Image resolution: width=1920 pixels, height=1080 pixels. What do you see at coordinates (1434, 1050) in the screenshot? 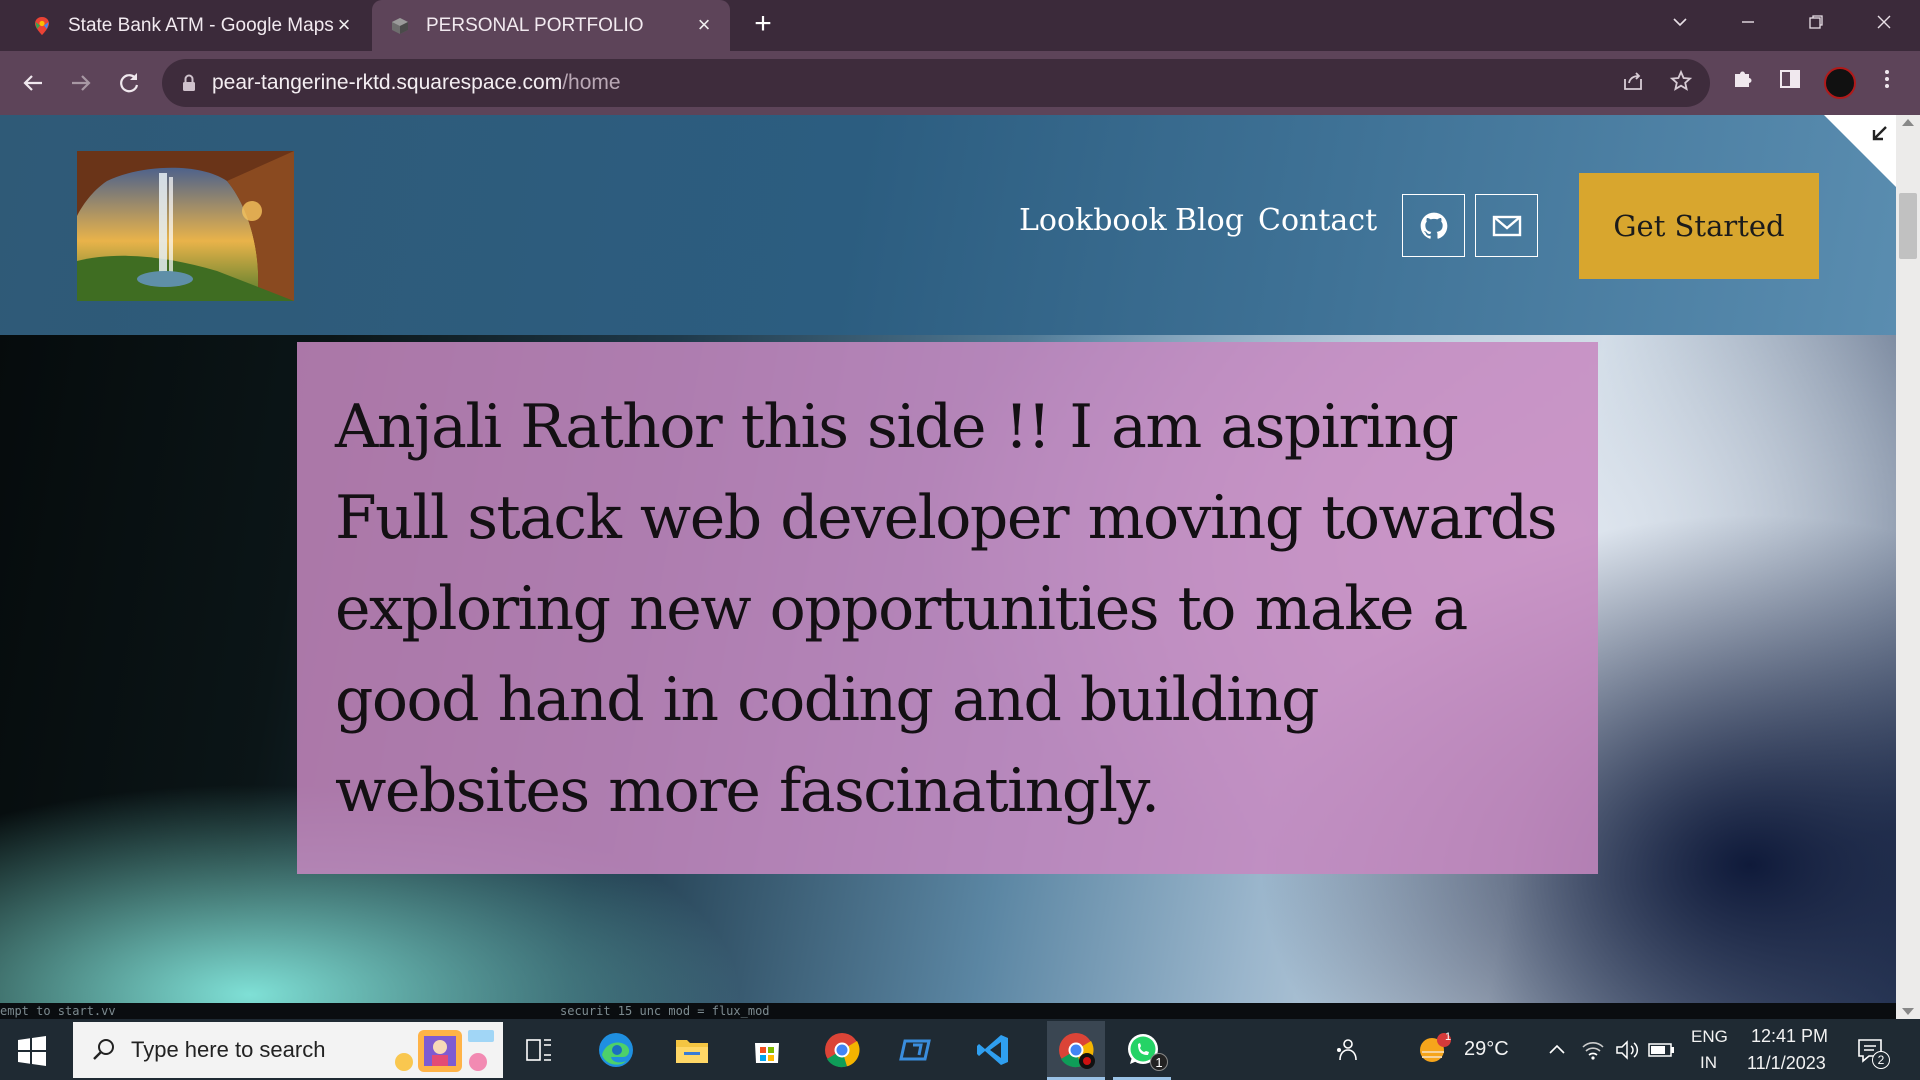
I see `weather-sun-icon: 1` at bounding box center [1434, 1050].